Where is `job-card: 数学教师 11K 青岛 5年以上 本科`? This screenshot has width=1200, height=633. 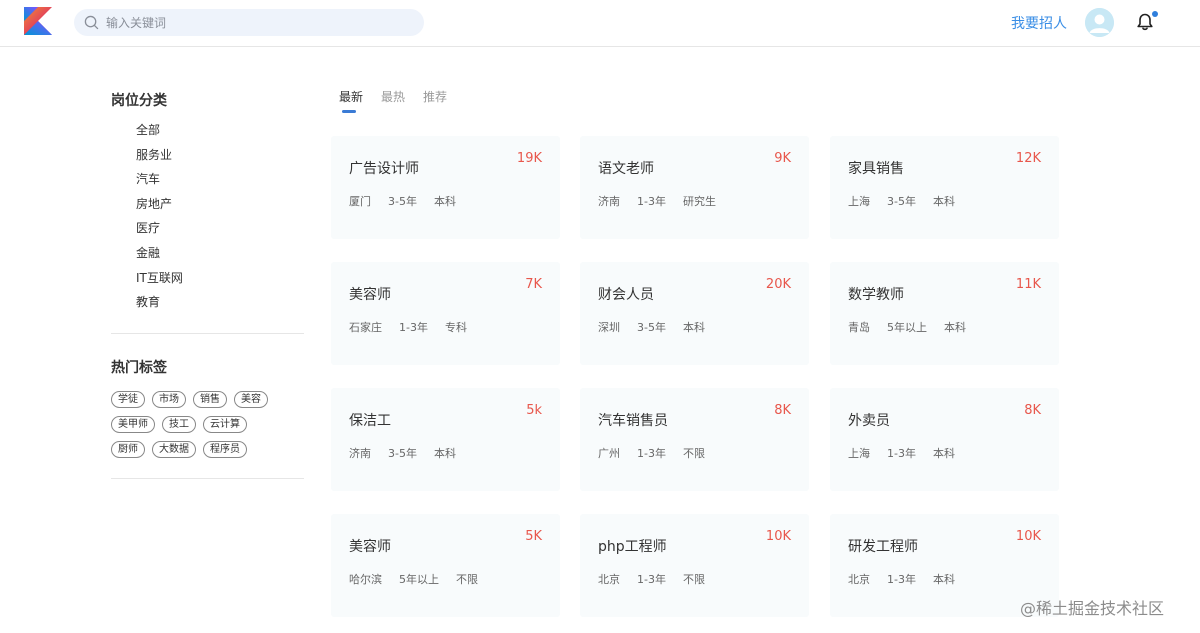
job-card: 数学教师 11K 青岛 5年以上 本科 is located at coordinates (944, 313).